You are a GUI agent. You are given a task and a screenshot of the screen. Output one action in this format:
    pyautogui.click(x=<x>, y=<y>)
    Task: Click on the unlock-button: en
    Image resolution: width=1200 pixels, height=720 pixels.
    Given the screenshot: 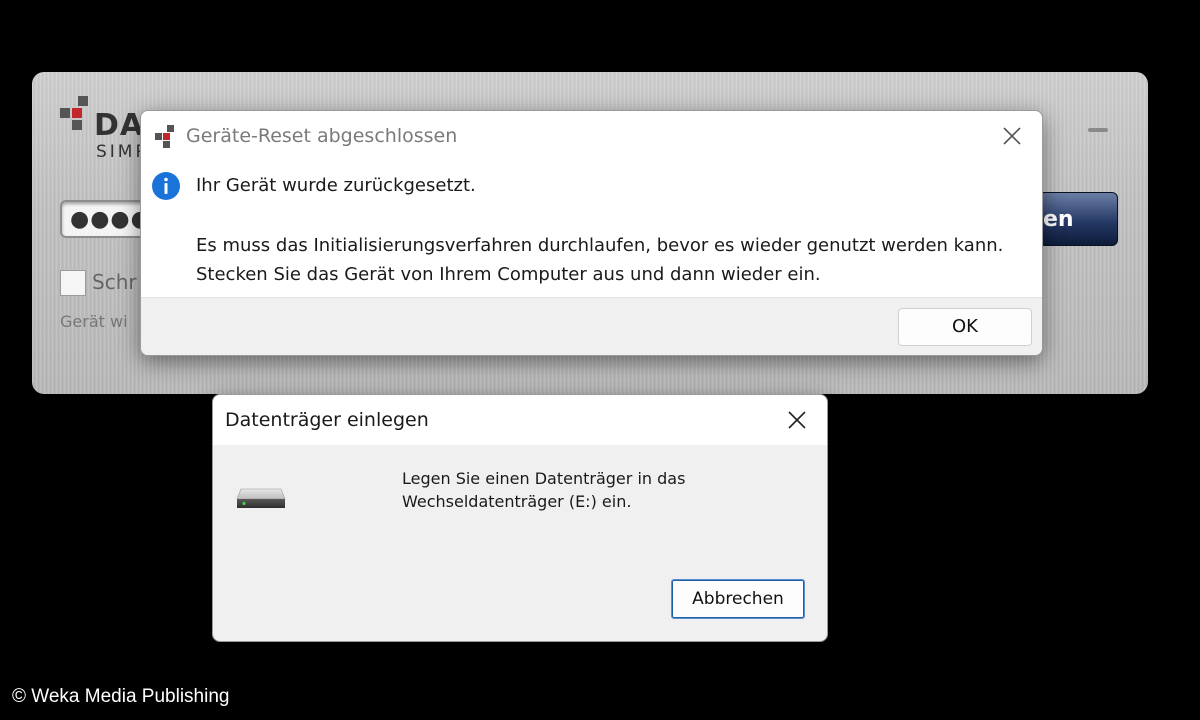 What is the action you would take?
    pyautogui.click(x=1078, y=219)
    